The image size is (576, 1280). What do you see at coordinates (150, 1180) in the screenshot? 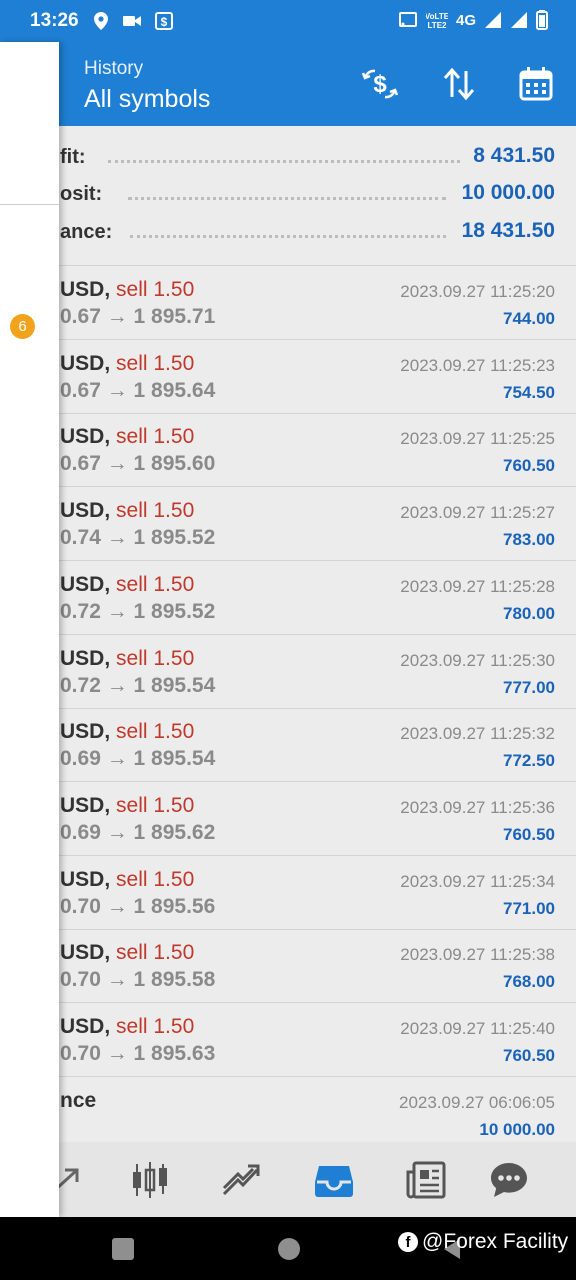
I see `nav-chart` at bounding box center [150, 1180].